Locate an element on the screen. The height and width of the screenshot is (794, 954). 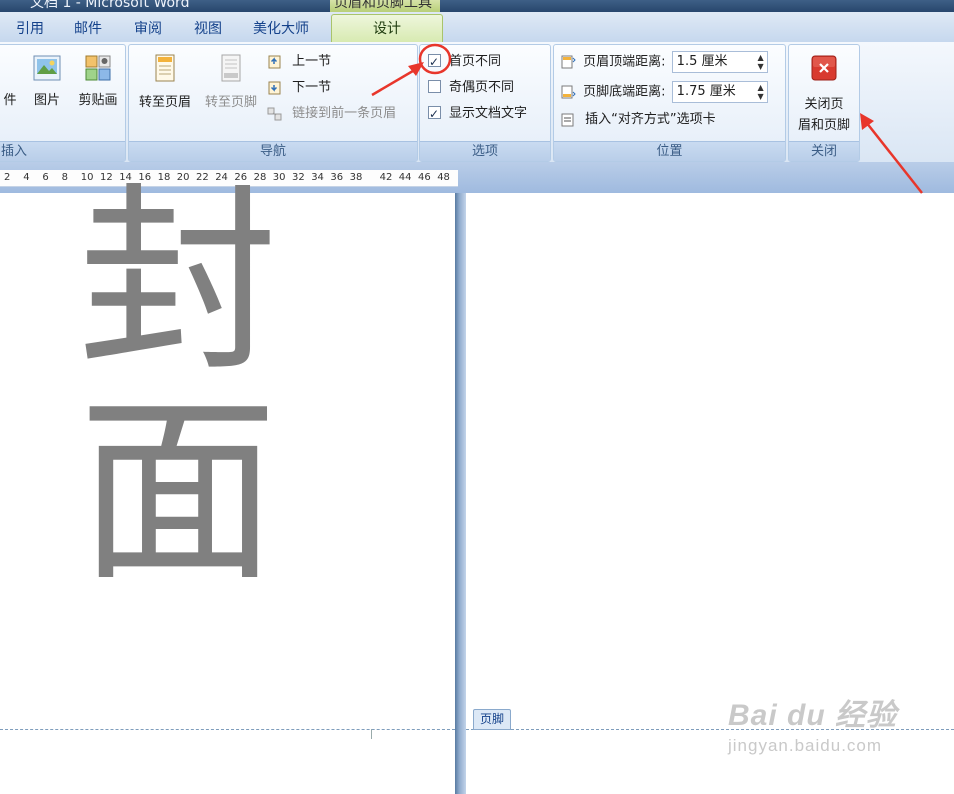
group-options-label: 选项 is located at coordinates (485, 151).